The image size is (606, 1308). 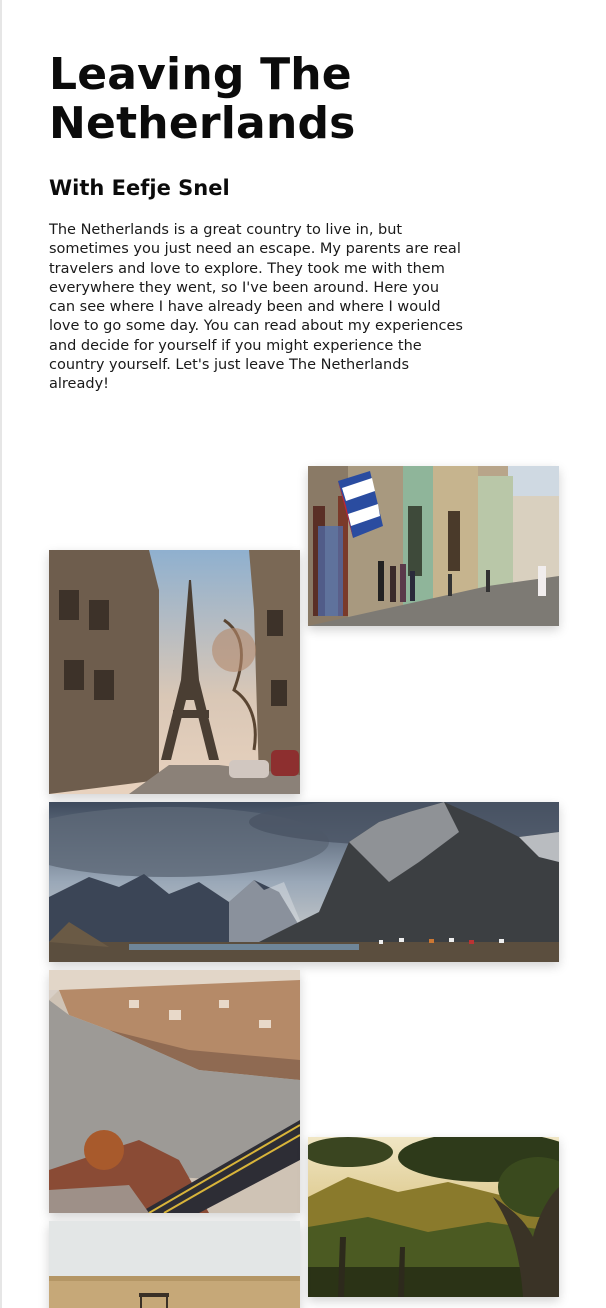 What do you see at coordinates (139, 188) in the screenshot?
I see `page-subtitle: With Eefje Snel` at bounding box center [139, 188].